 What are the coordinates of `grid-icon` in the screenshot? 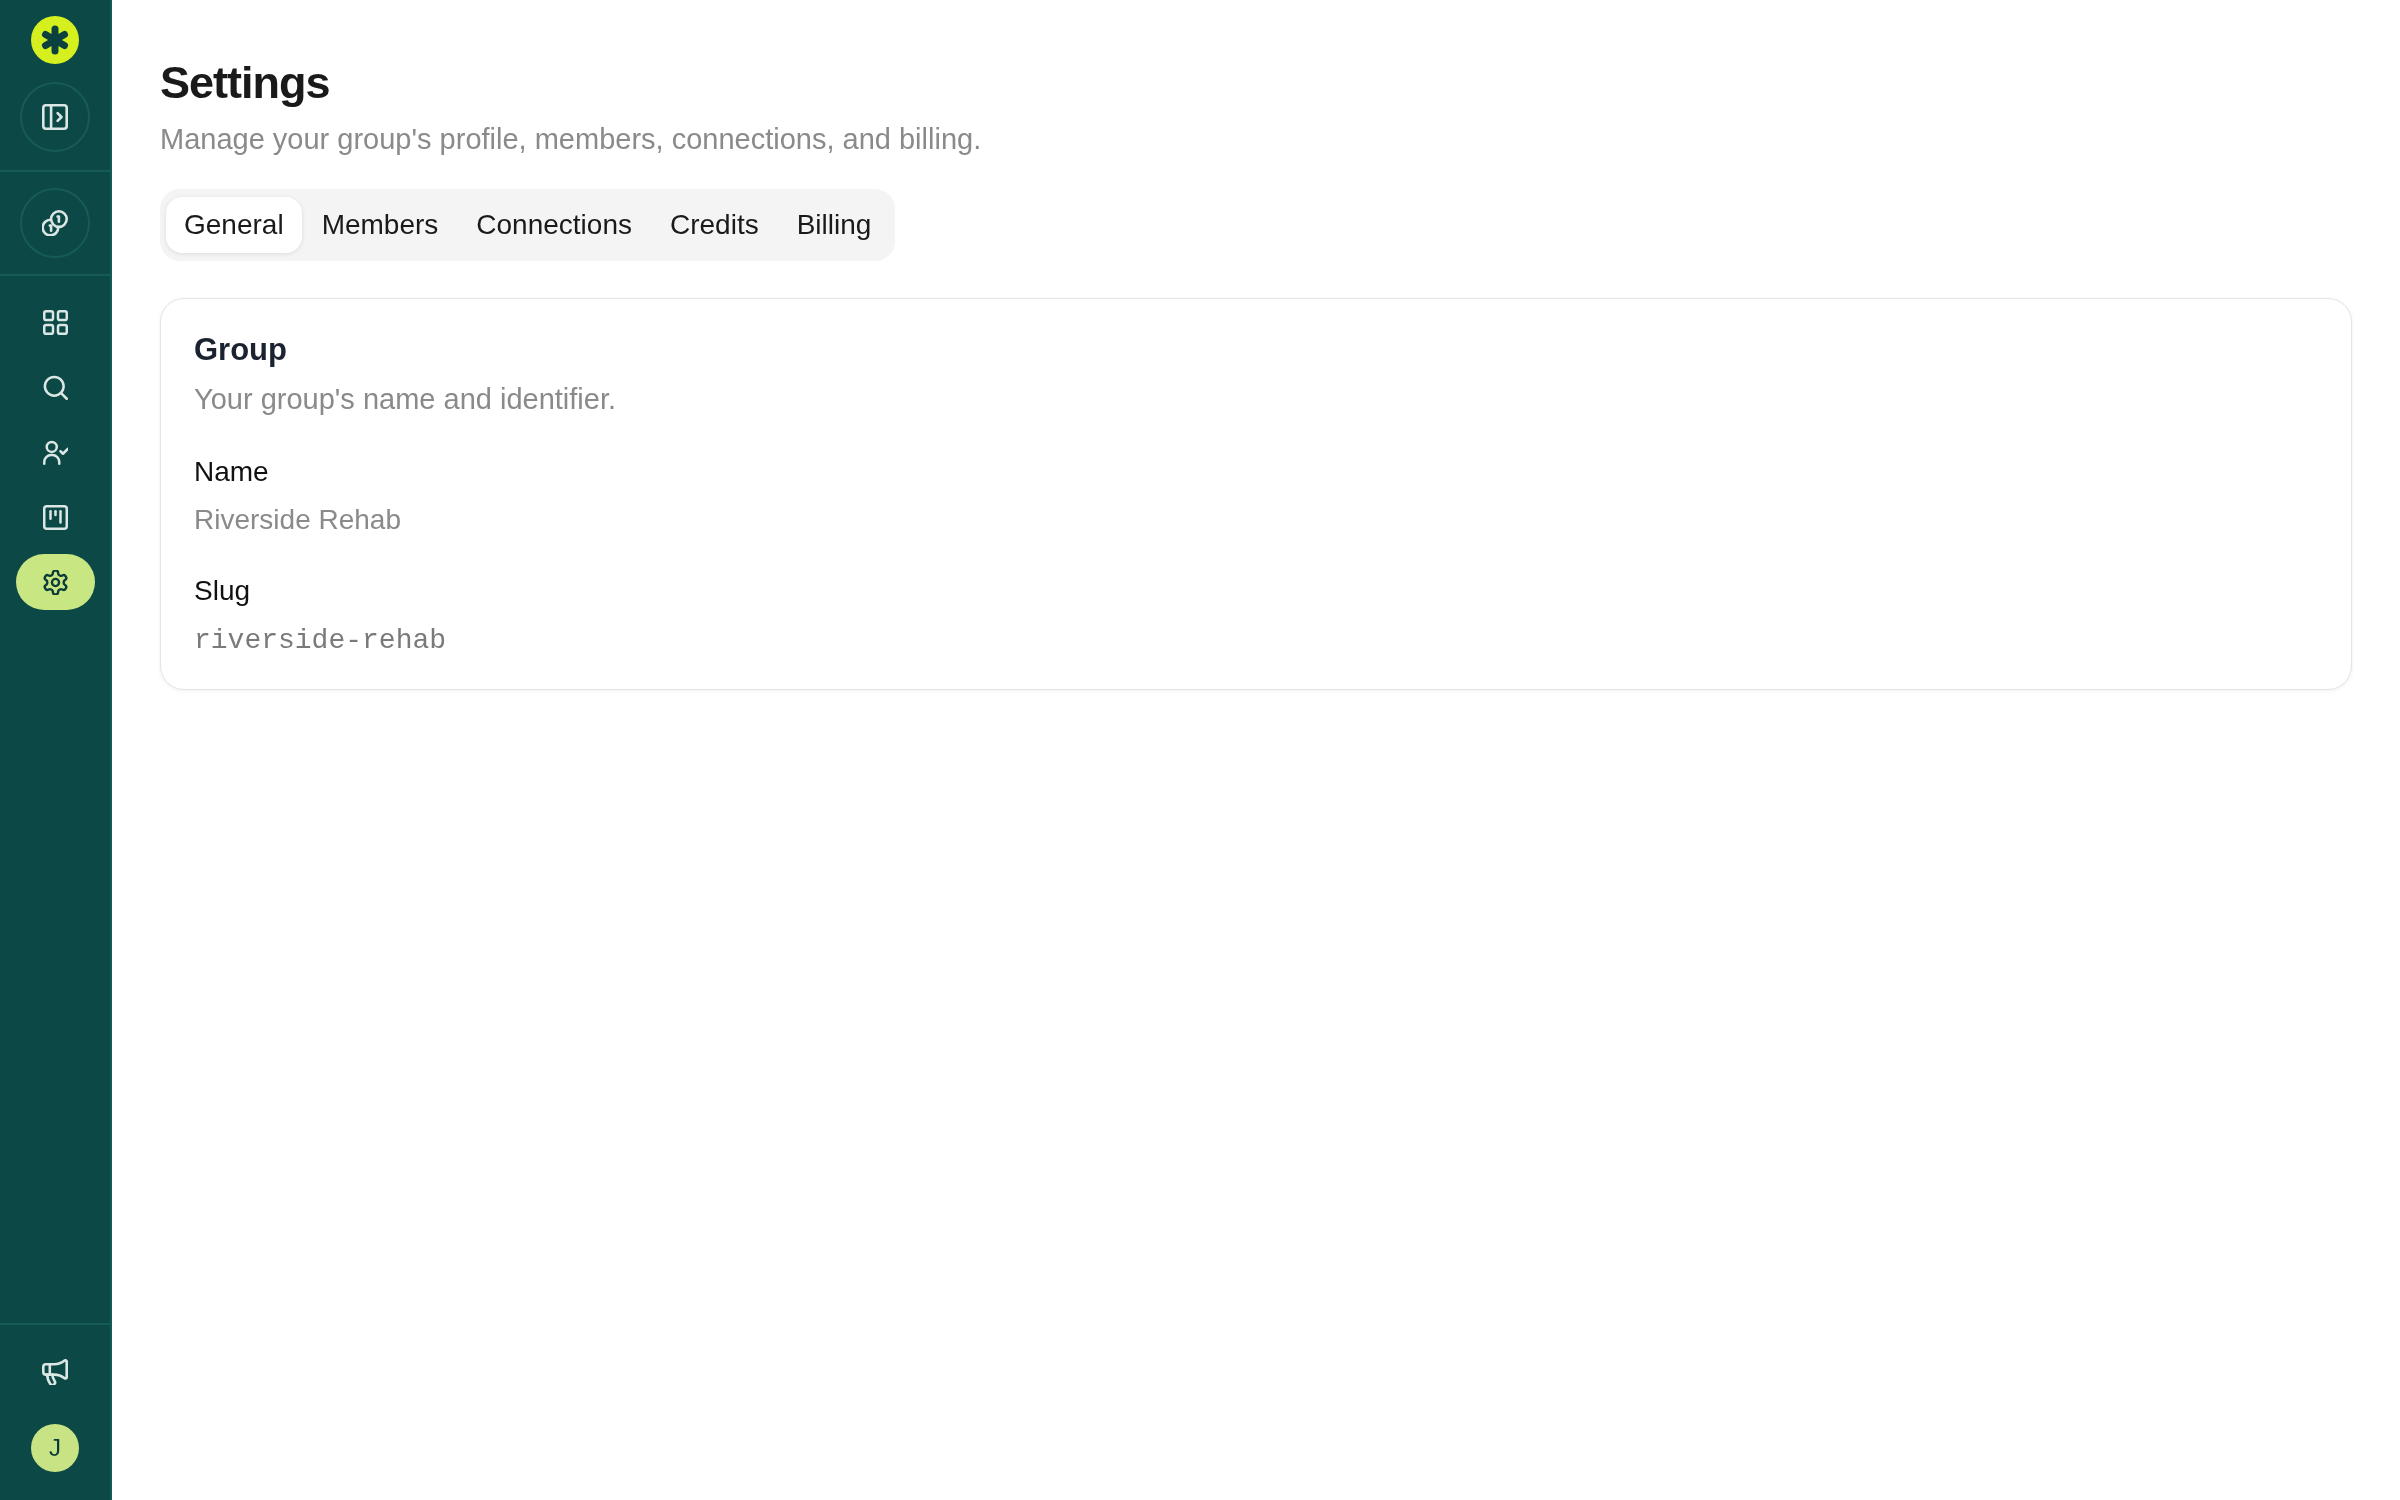 It's located at (55, 322).